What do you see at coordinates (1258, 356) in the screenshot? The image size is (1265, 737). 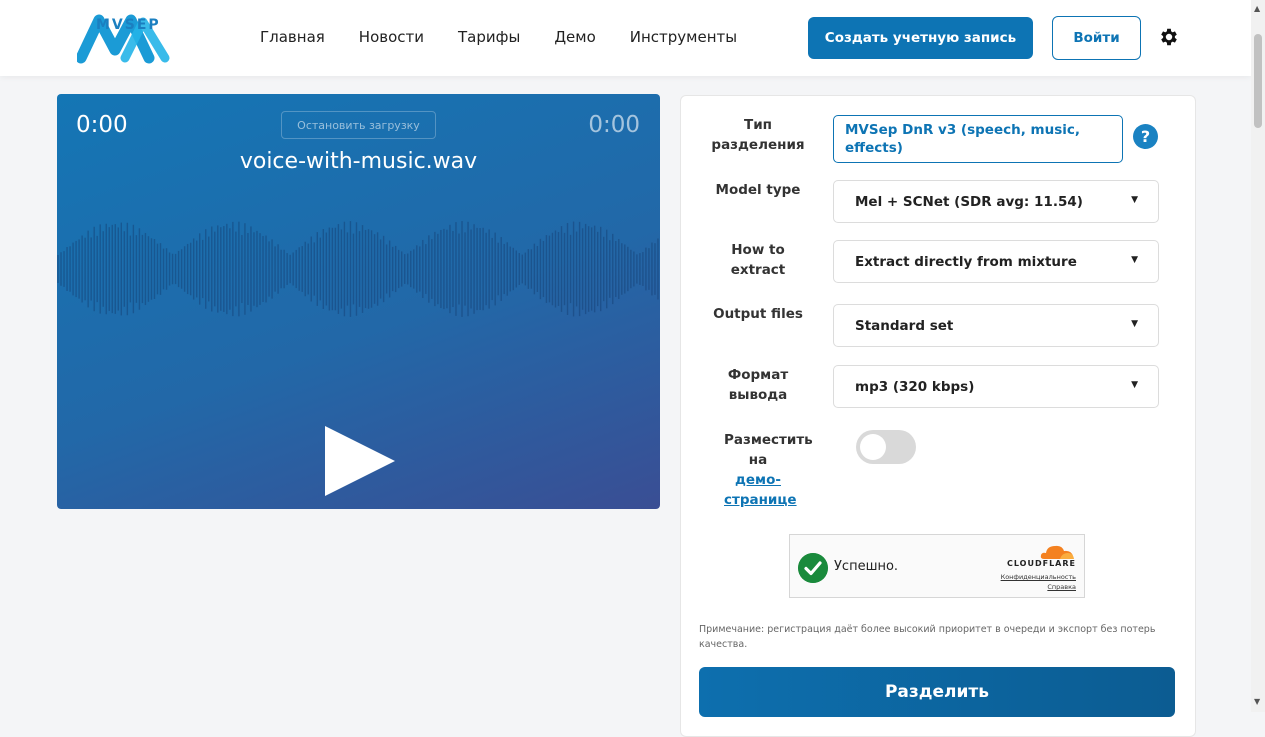 I see `page-scrollbar: ▲ ▼` at bounding box center [1258, 356].